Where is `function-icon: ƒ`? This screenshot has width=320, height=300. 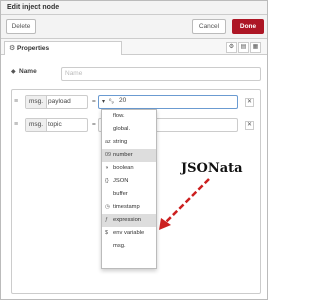 function-icon: ƒ is located at coordinates (107, 220).